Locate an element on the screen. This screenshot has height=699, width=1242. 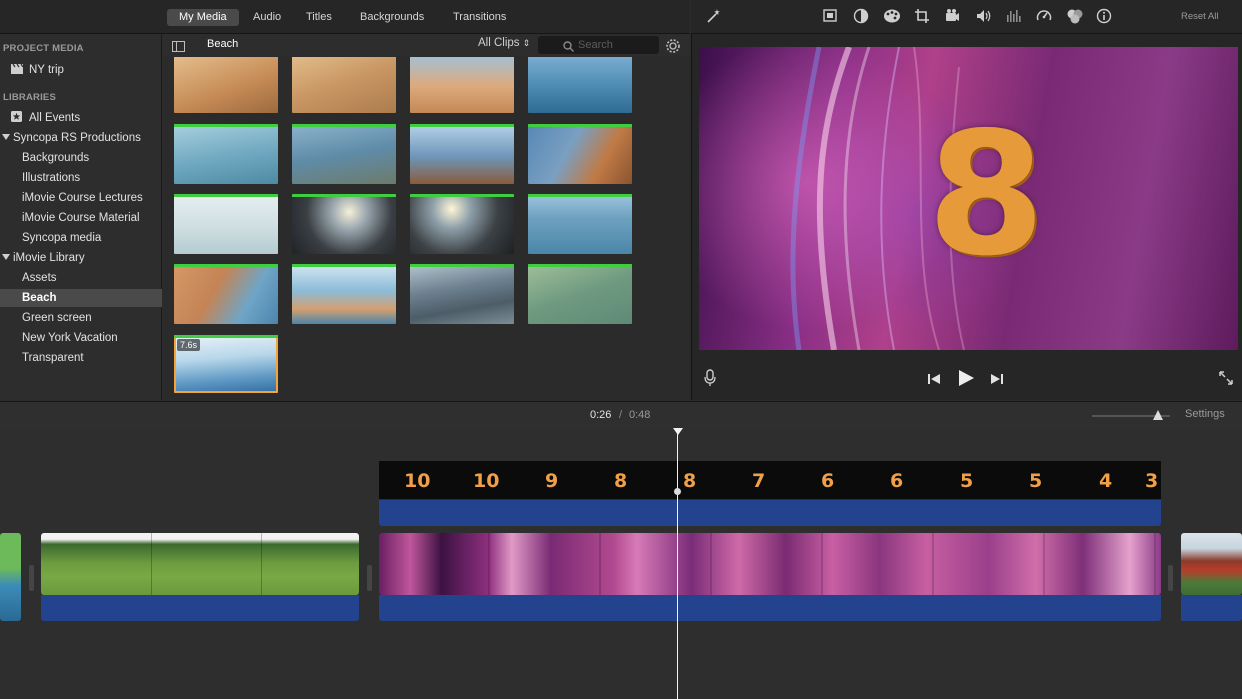
timeline-settings-button: Settings is located at coordinates (1205, 414).